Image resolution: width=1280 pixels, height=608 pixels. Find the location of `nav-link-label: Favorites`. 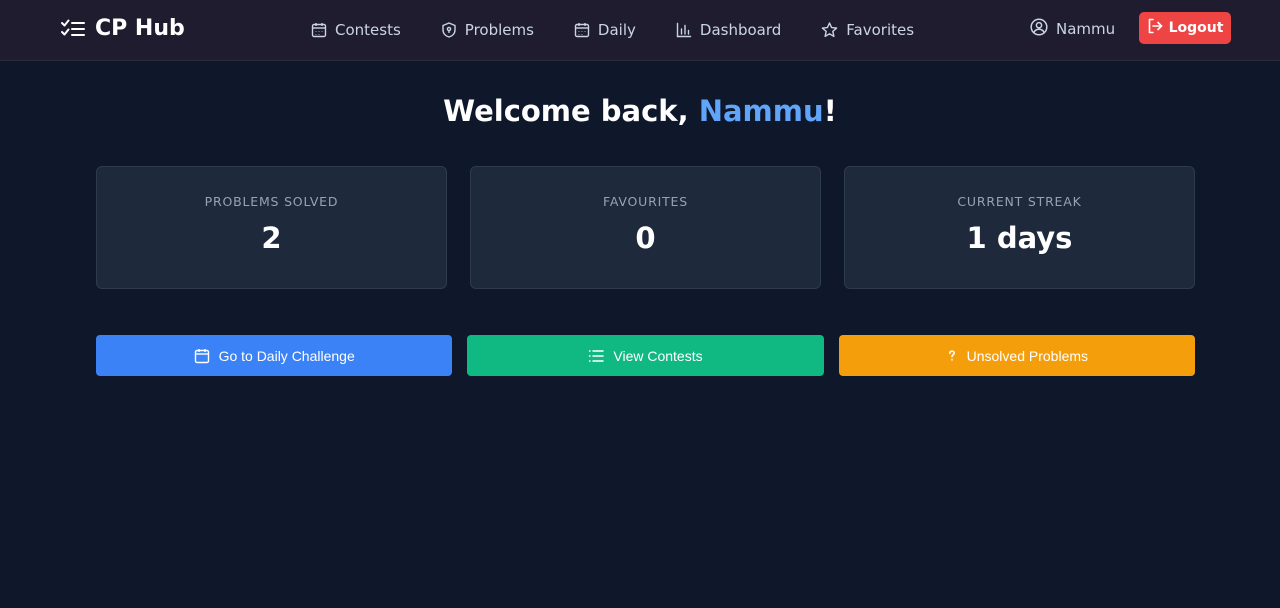

nav-link-label: Favorites is located at coordinates (880, 30).